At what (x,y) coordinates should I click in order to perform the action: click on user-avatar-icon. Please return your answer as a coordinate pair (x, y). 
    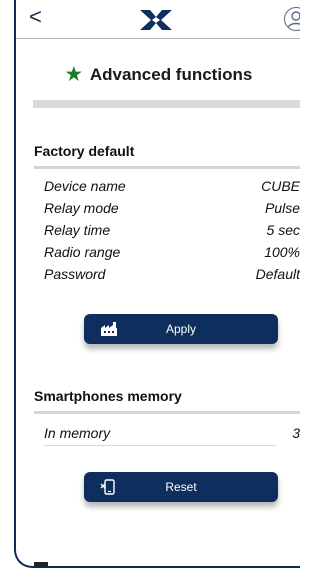
    Looking at the image, I should click on (293, 20).